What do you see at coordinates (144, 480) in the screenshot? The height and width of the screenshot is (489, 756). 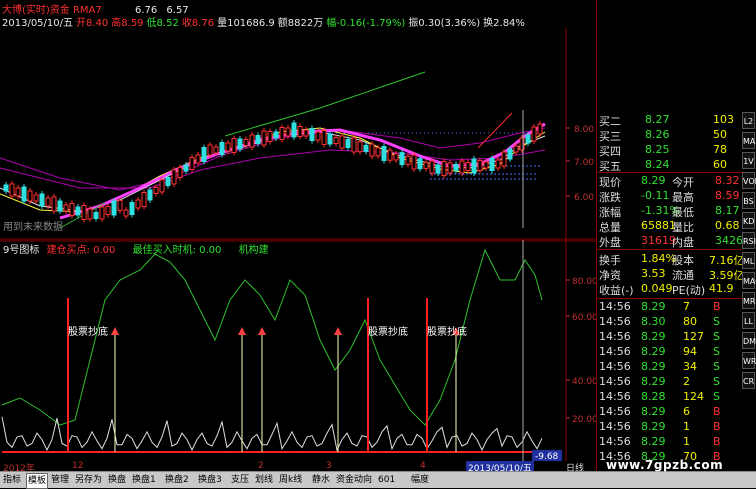 I see `bottom-tab: 换盘1` at bounding box center [144, 480].